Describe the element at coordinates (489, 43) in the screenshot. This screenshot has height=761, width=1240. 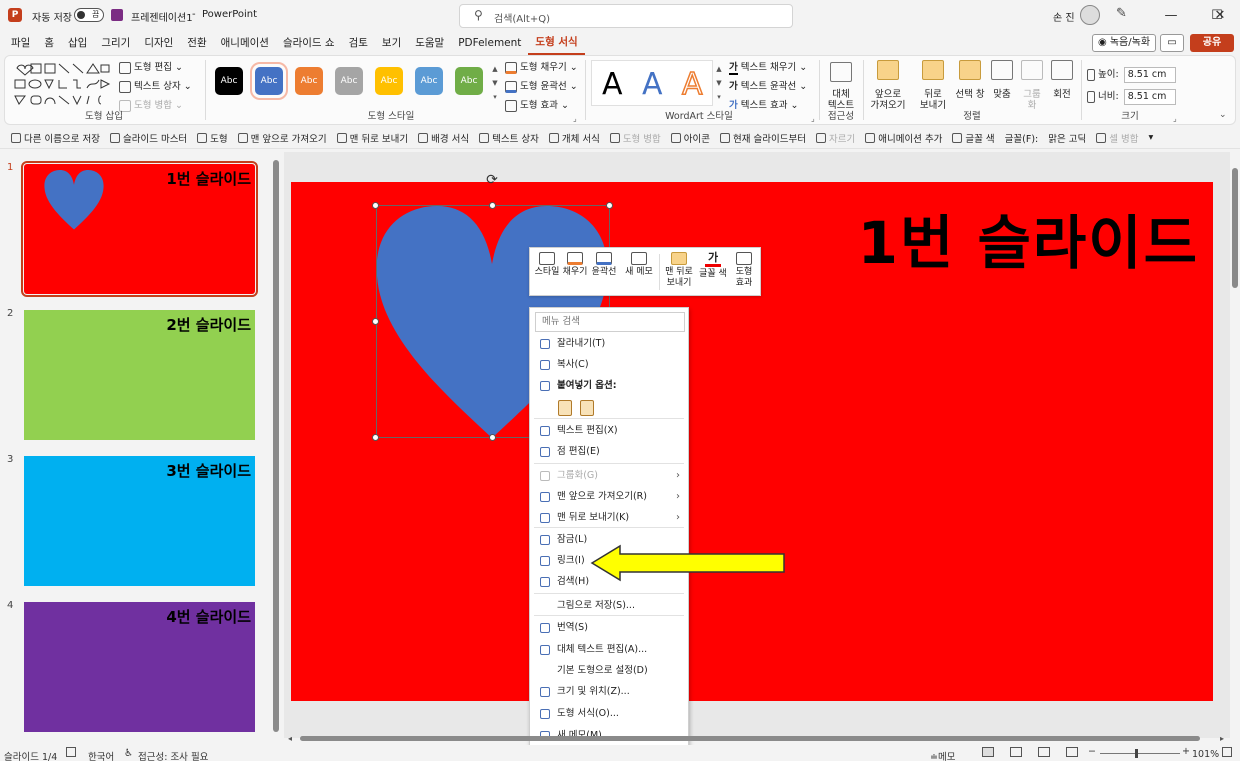
I see `tab-11: PDFelement` at that location.